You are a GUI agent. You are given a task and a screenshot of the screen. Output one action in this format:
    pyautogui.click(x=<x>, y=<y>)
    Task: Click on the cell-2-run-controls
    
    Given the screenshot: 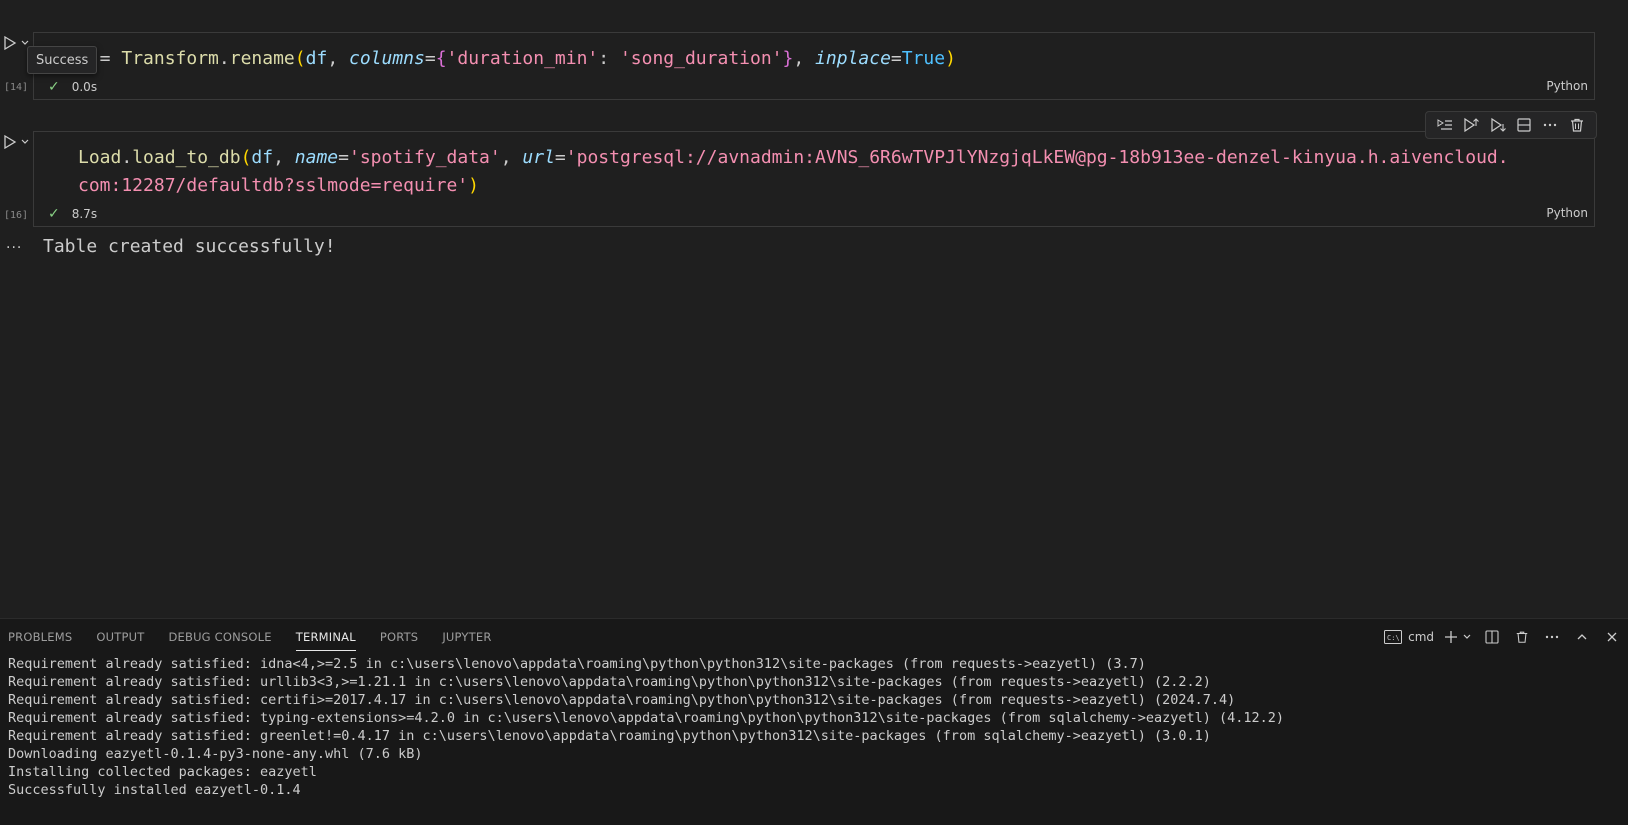 What is the action you would take?
    pyautogui.click(x=16, y=142)
    